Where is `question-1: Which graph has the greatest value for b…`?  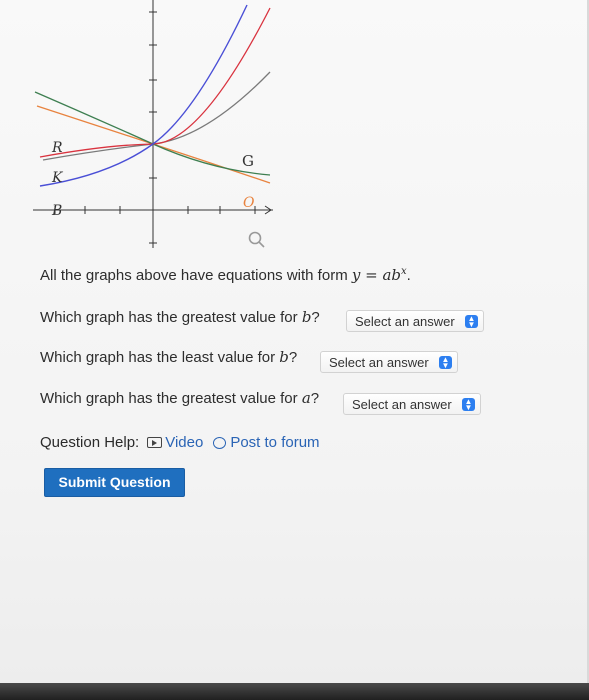
question-1: Which graph has the greatest value for b… is located at coordinates (180, 317).